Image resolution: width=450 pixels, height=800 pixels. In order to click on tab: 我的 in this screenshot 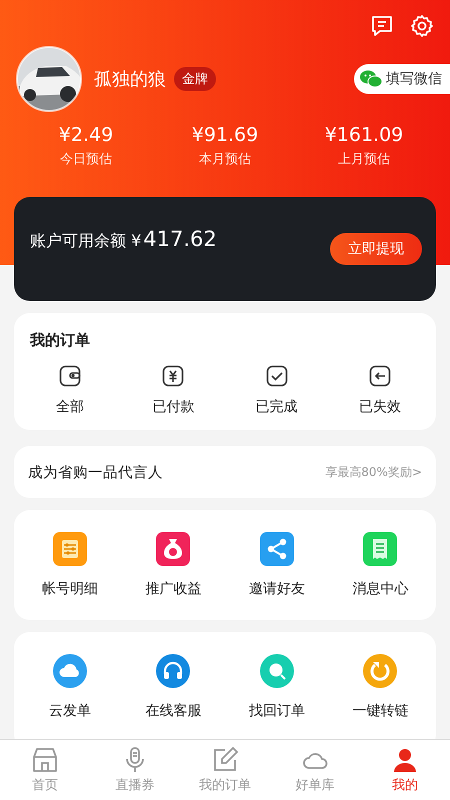, I will do `click(405, 770)`.